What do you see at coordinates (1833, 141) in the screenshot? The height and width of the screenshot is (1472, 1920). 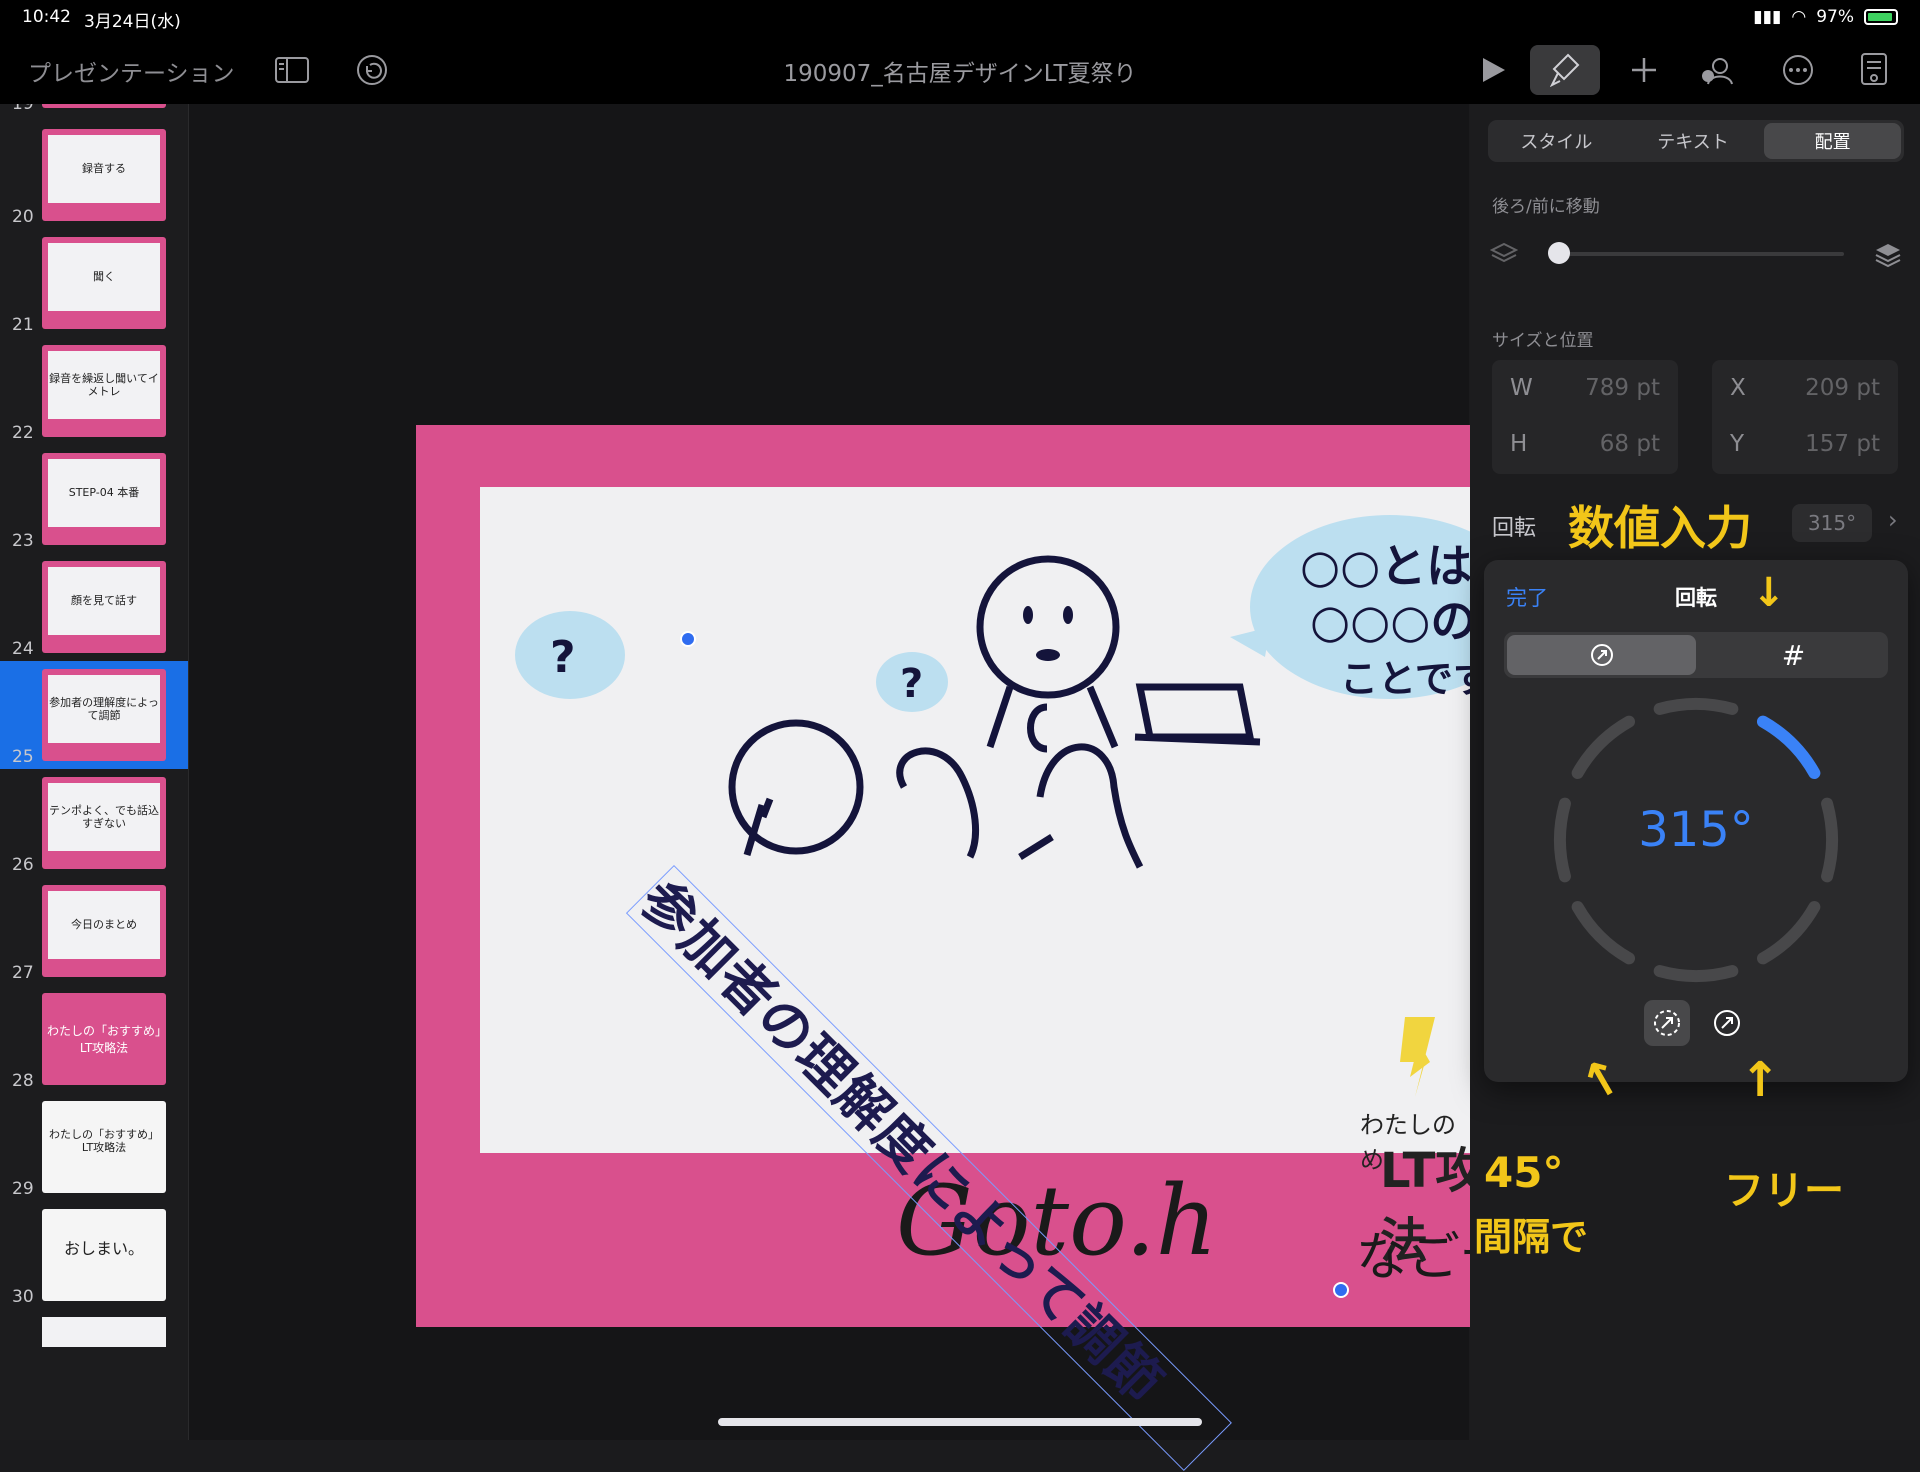 I see `tab-arrange: 配置` at bounding box center [1833, 141].